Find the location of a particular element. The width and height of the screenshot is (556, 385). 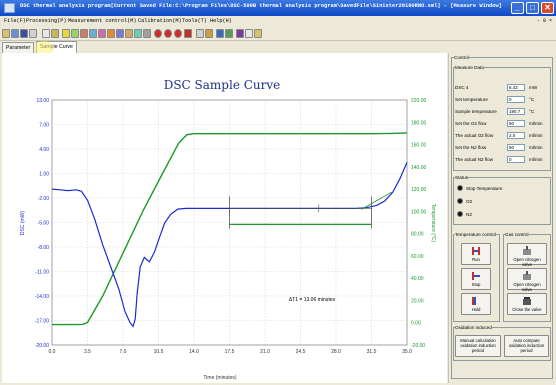

tangent-icon is located at coordinates (138, 33).